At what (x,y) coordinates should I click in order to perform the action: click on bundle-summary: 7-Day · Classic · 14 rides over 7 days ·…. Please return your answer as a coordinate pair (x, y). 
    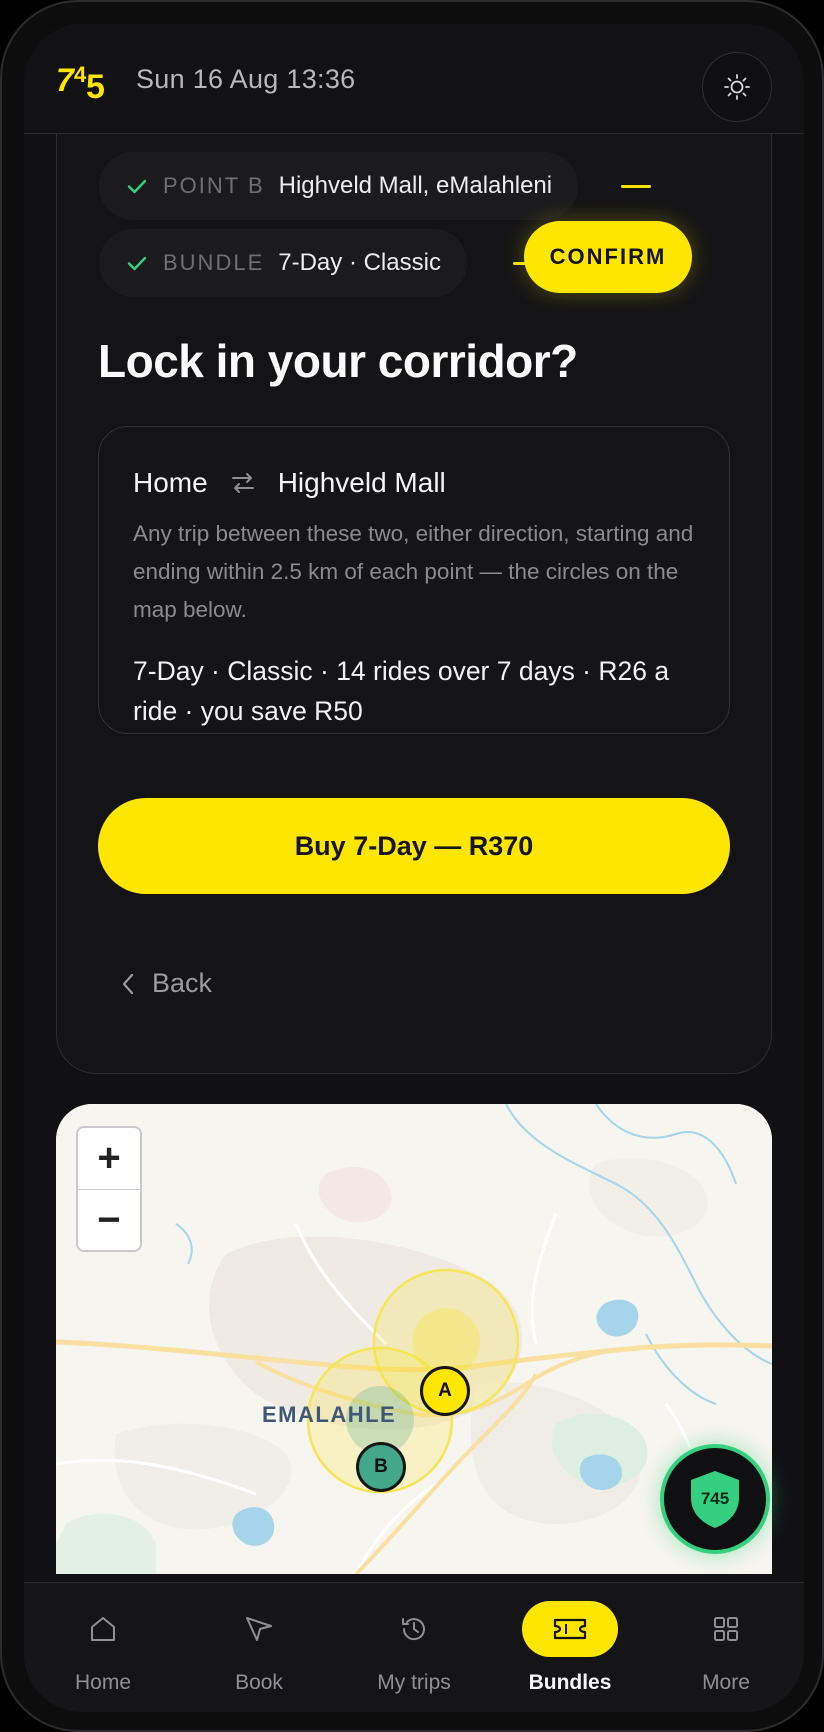
    Looking at the image, I should click on (401, 691).